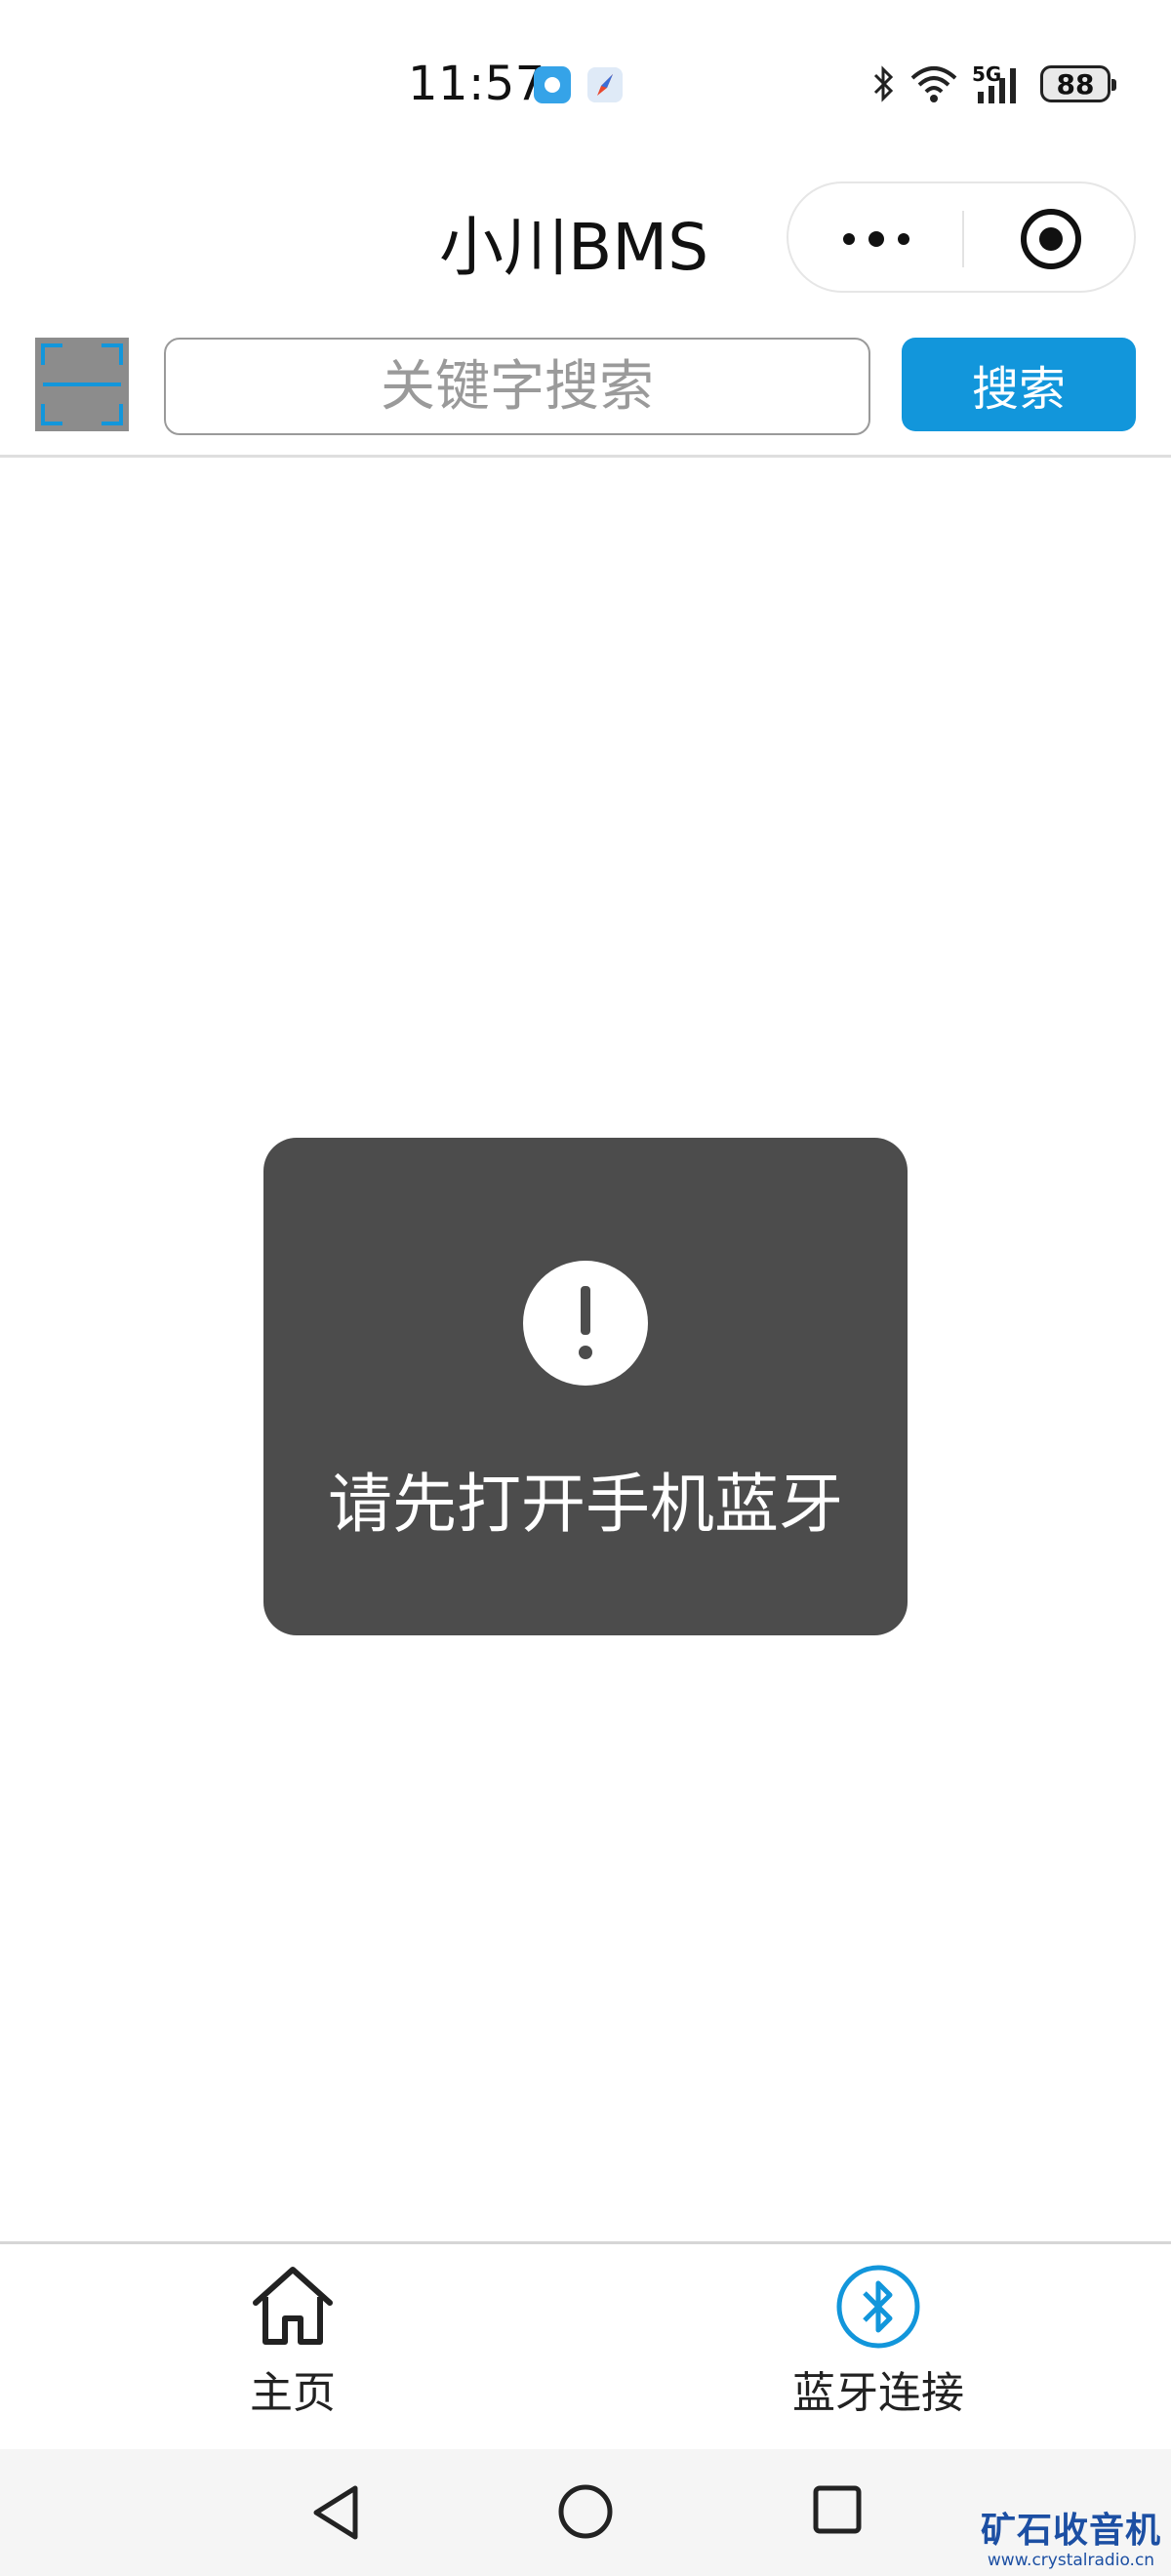 The image size is (1171, 2576). Describe the element at coordinates (1071, 2560) in the screenshot. I see `watermark-url: www.crystalradio.cn` at that location.